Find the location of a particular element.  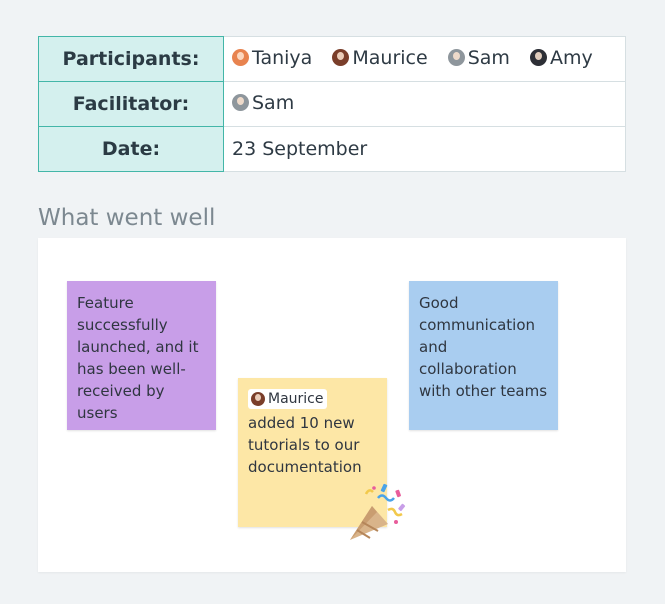

mention-chip: Maurice is located at coordinates (287, 399).